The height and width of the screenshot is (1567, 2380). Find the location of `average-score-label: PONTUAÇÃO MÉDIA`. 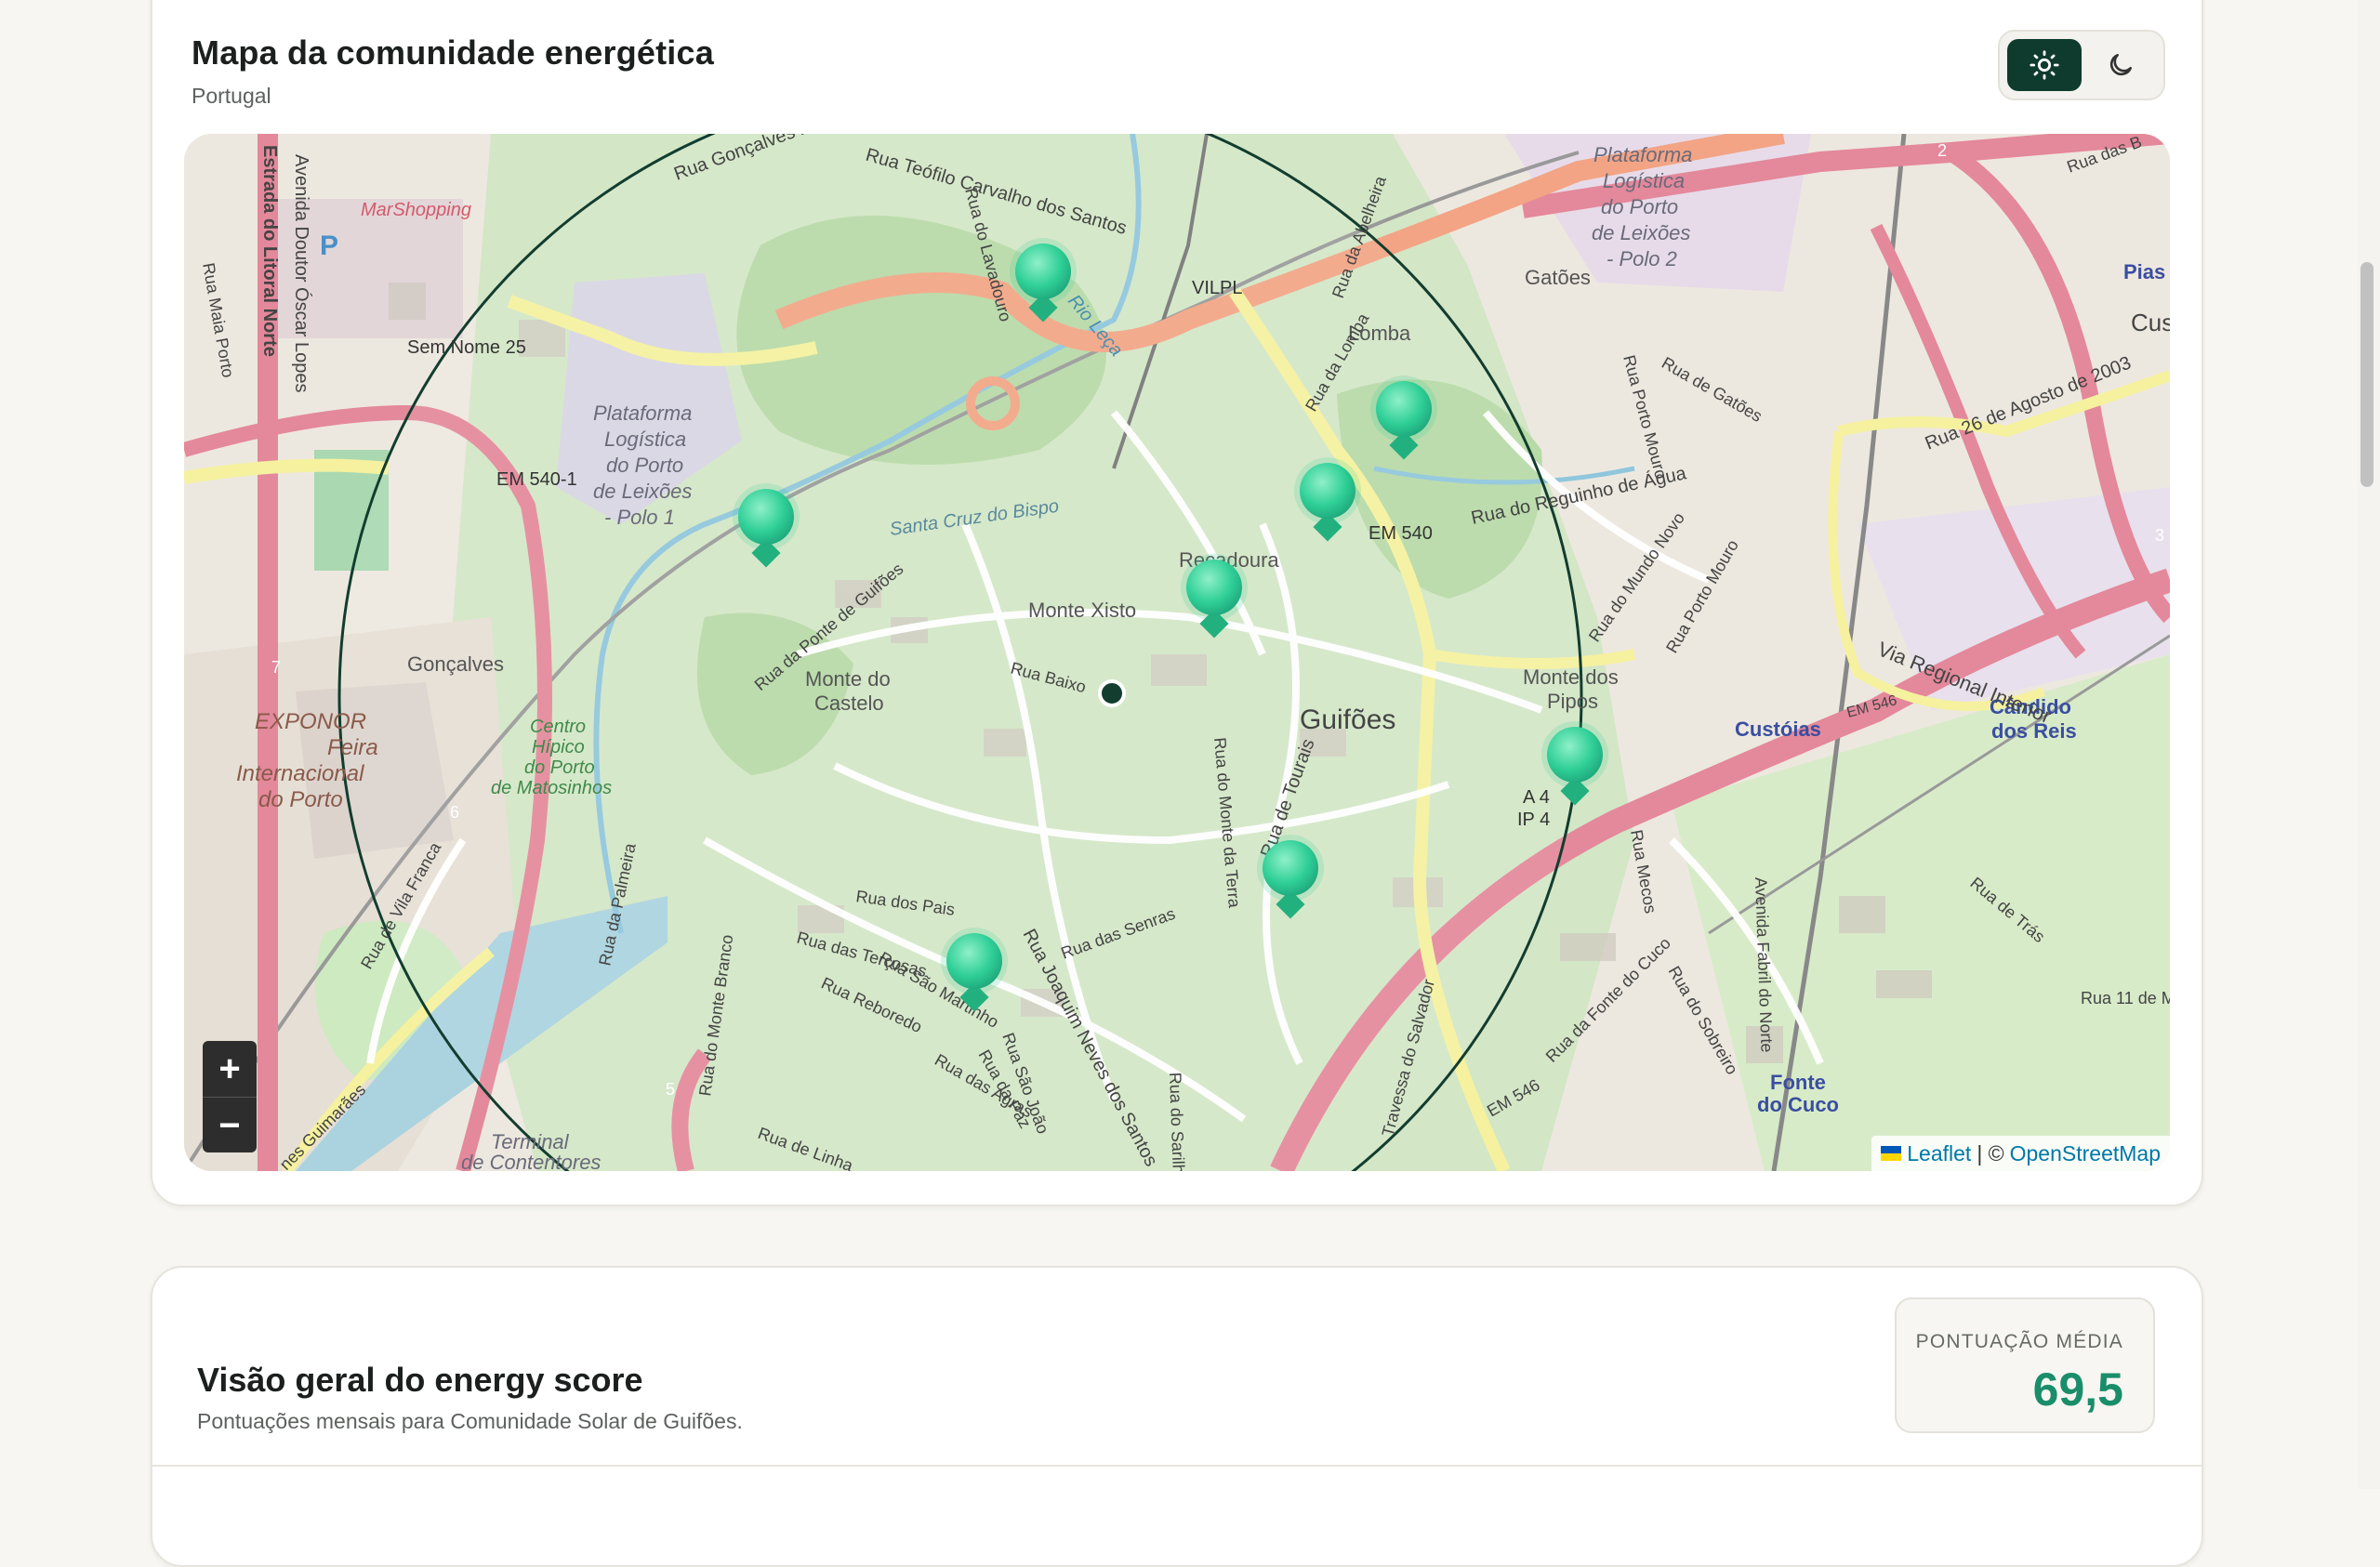

average-score-label: PONTUAÇÃO MÉDIA is located at coordinates (2019, 1341).